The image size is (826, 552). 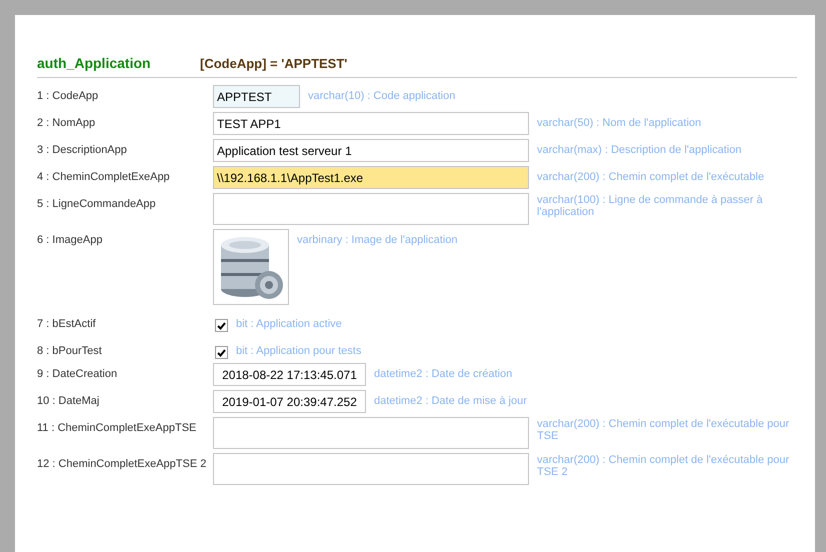 I want to click on field-label: 4 : CheminCompletExeApp, so click(x=104, y=176).